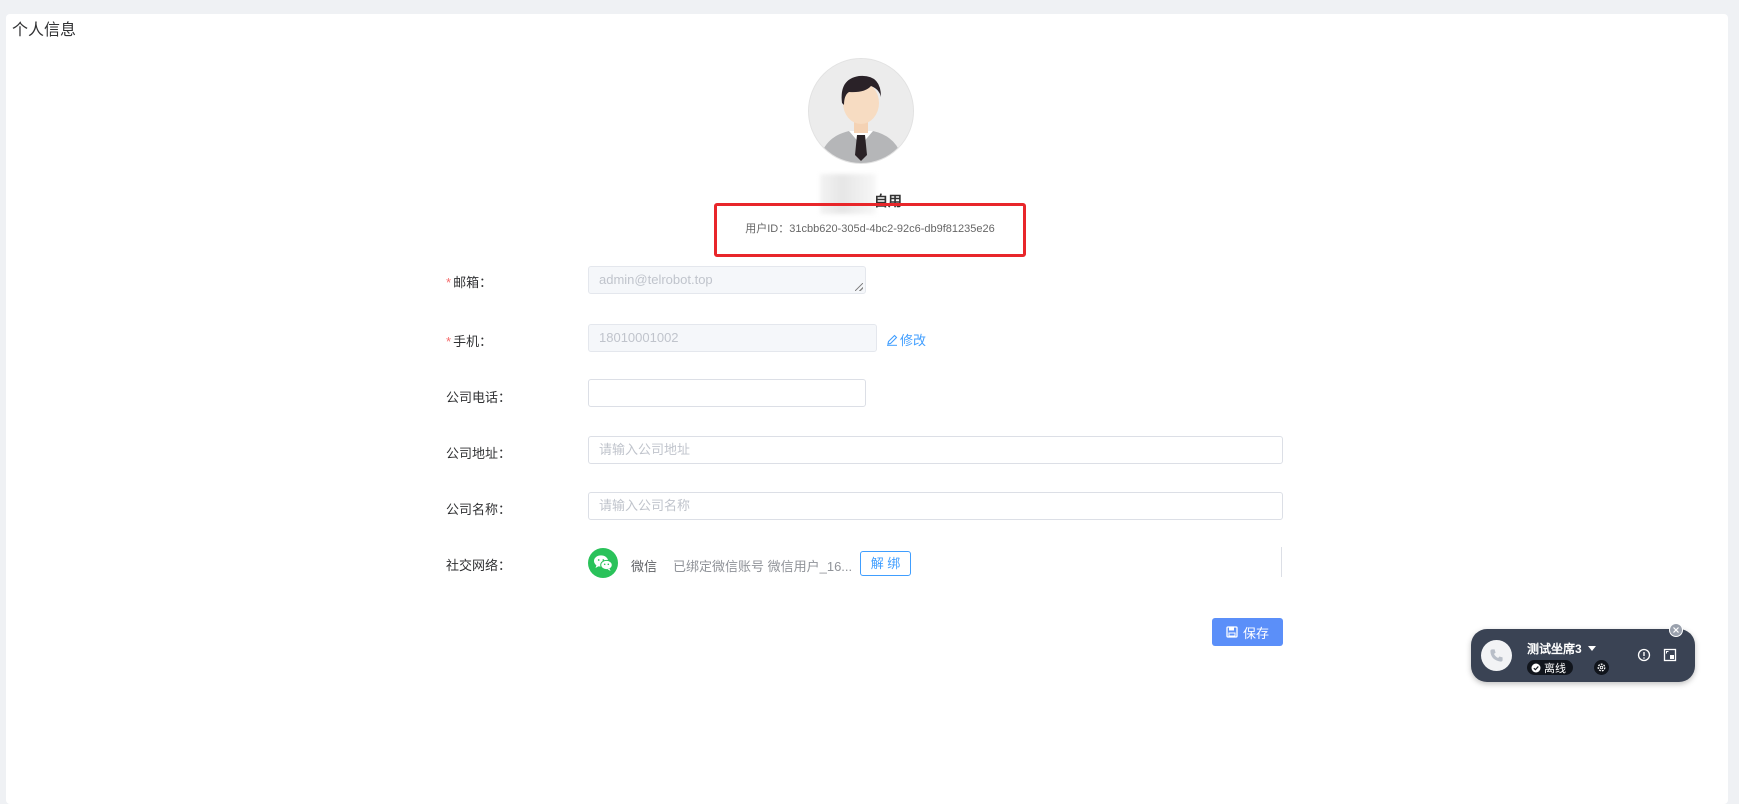 This screenshot has height=804, width=1739. Describe the element at coordinates (1550, 667) in the screenshot. I see `status-badge: 离线` at that location.